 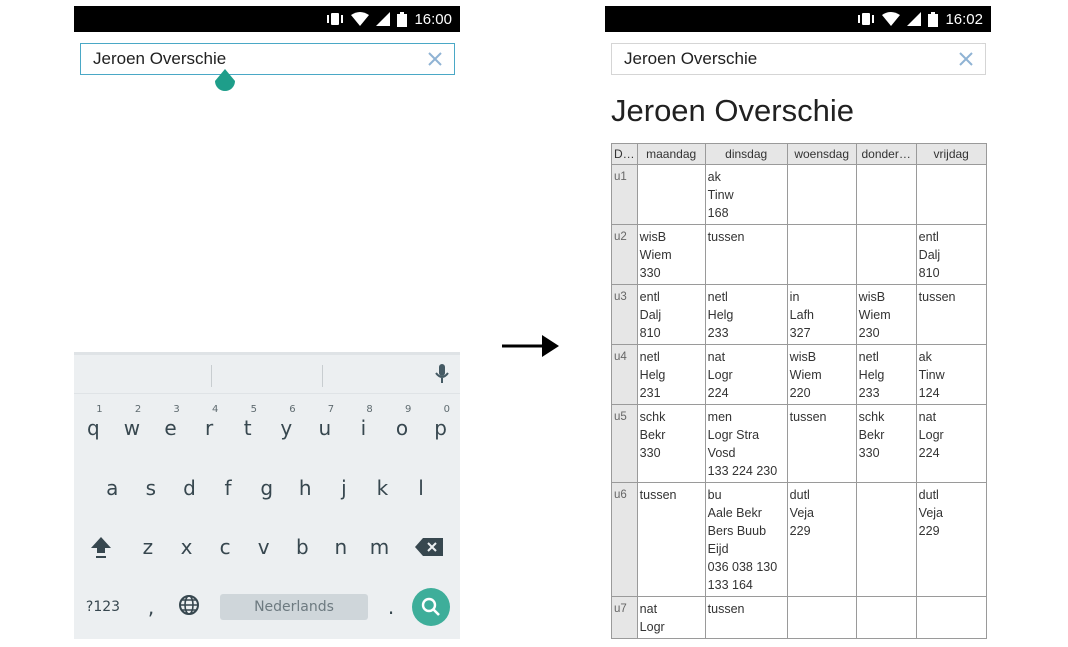 I want to click on key-label: x, so click(x=186, y=547).